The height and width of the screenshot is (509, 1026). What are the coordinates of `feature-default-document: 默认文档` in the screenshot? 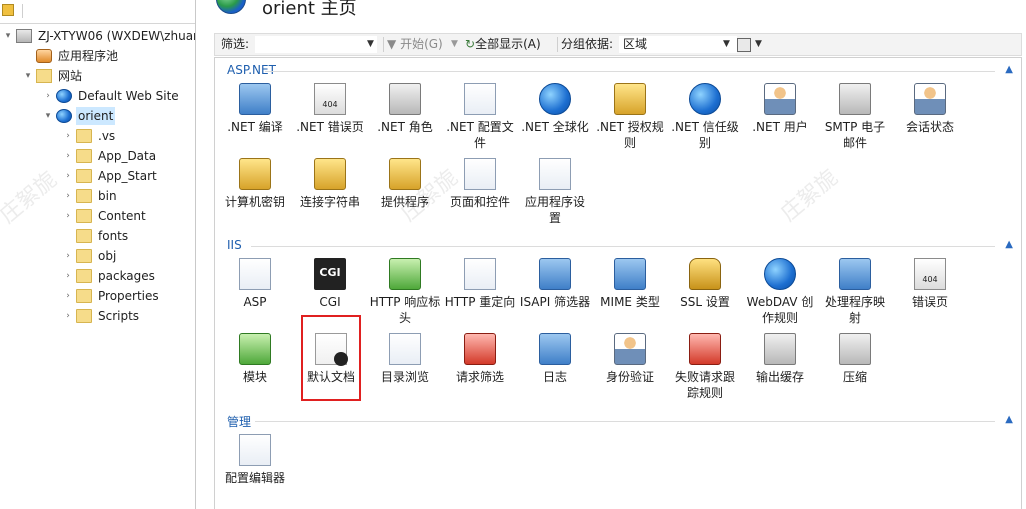 It's located at (331, 358).